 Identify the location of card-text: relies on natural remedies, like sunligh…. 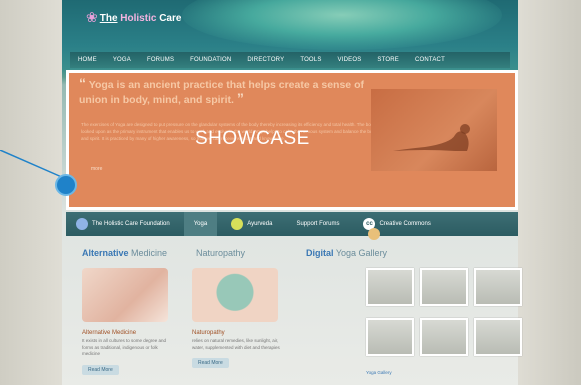
(236, 344).